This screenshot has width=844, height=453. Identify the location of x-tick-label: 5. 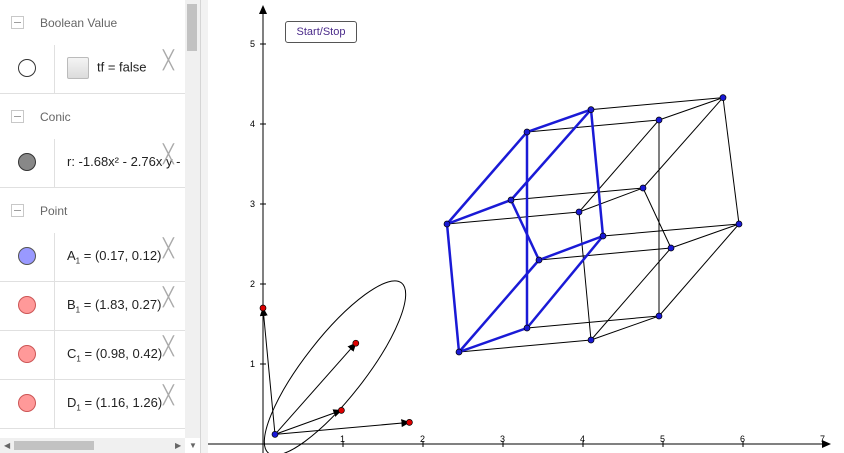
(662, 439).